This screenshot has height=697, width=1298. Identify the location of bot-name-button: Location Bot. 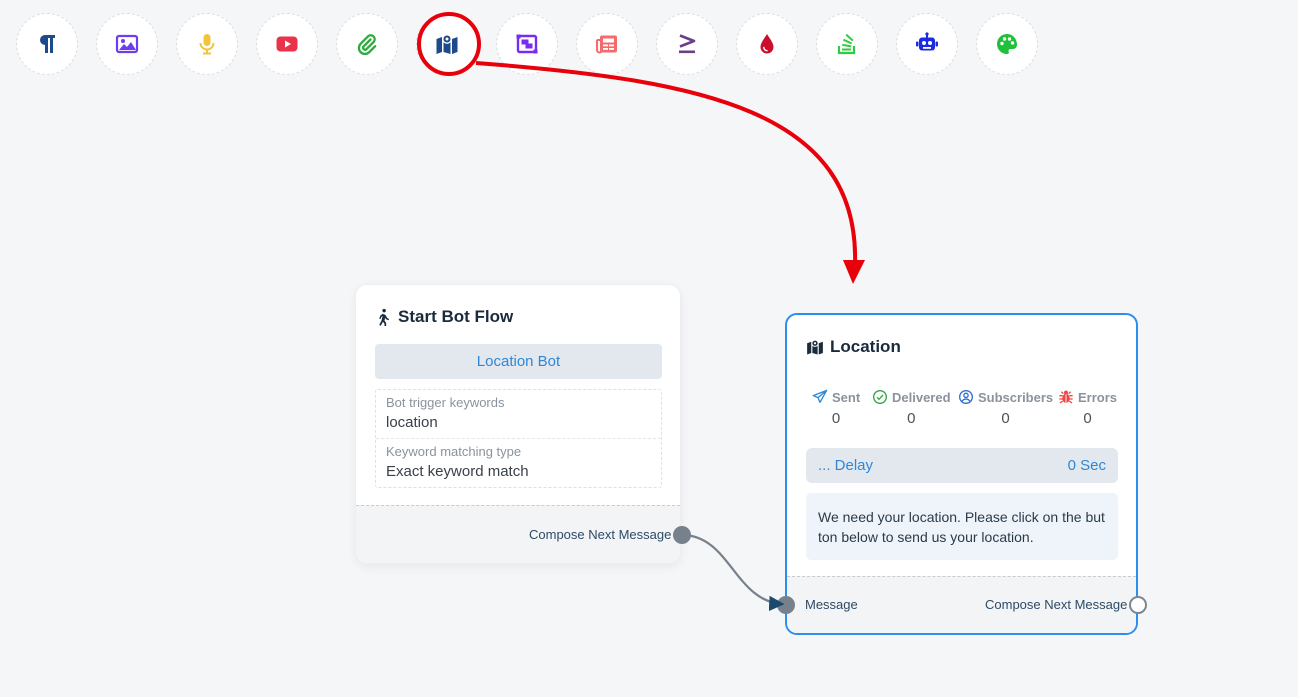
(518, 361).